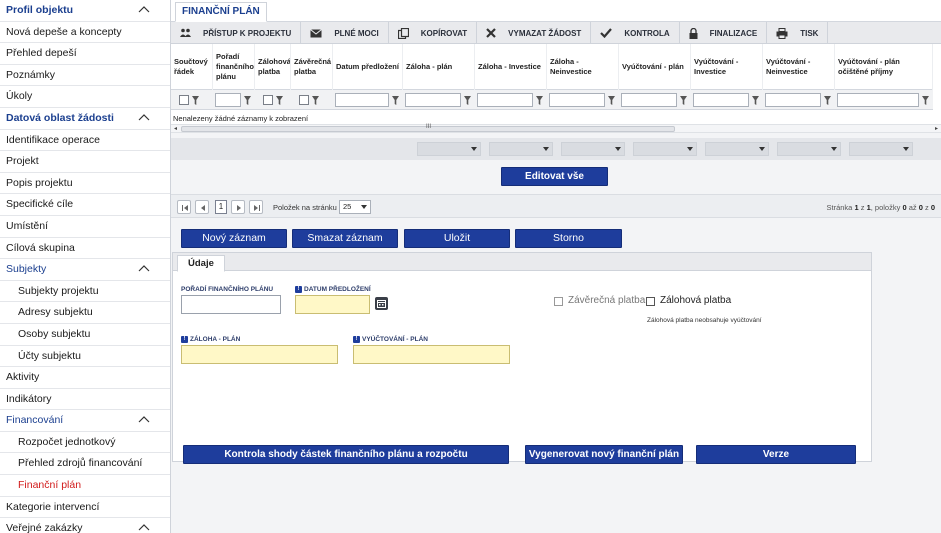  What do you see at coordinates (727, 67) in the screenshot?
I see `column-header: Vyúčtování - Investice` at bounding box center [727, 67].